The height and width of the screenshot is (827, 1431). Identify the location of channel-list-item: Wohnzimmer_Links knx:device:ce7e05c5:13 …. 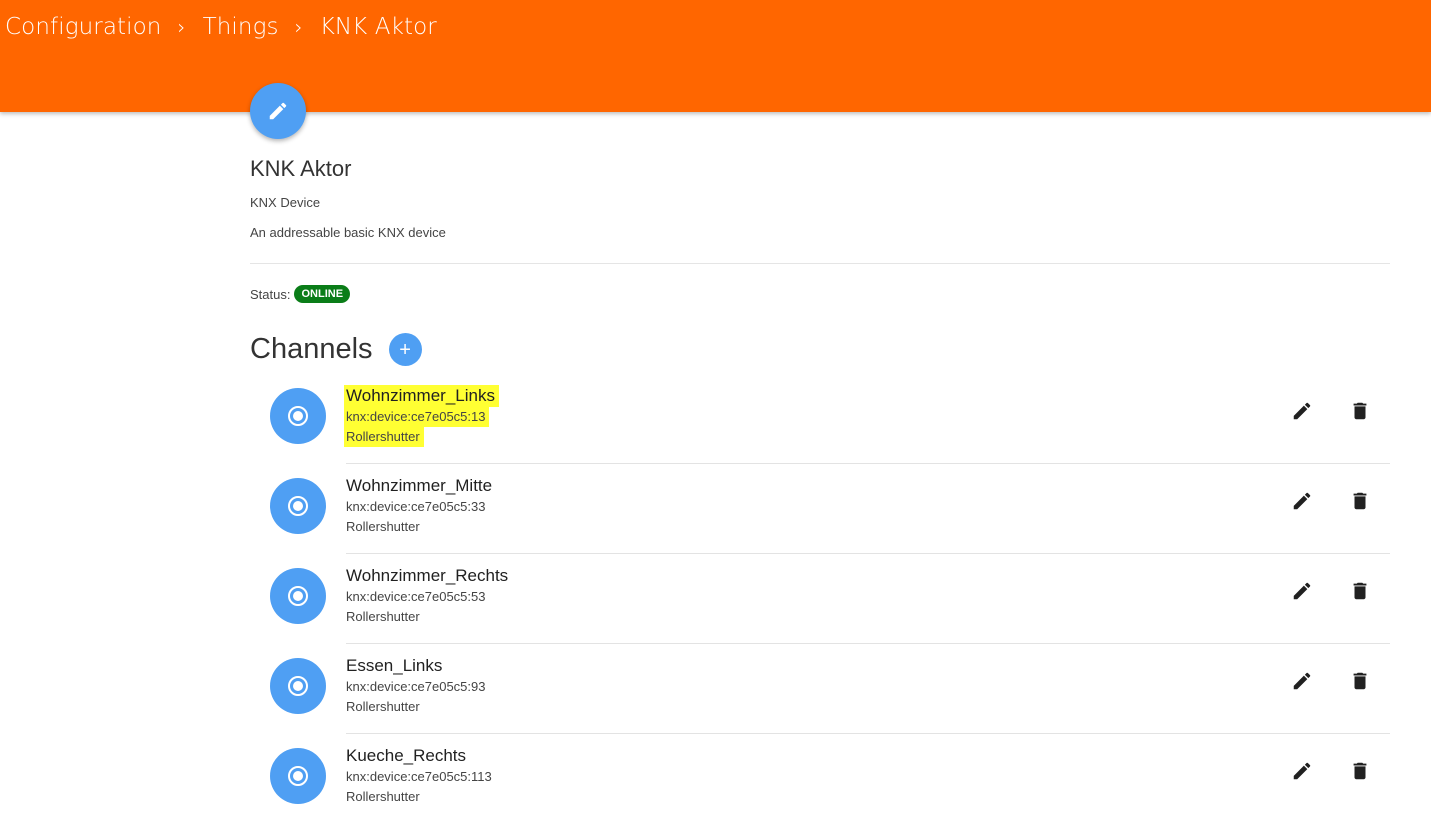
(820, 418).